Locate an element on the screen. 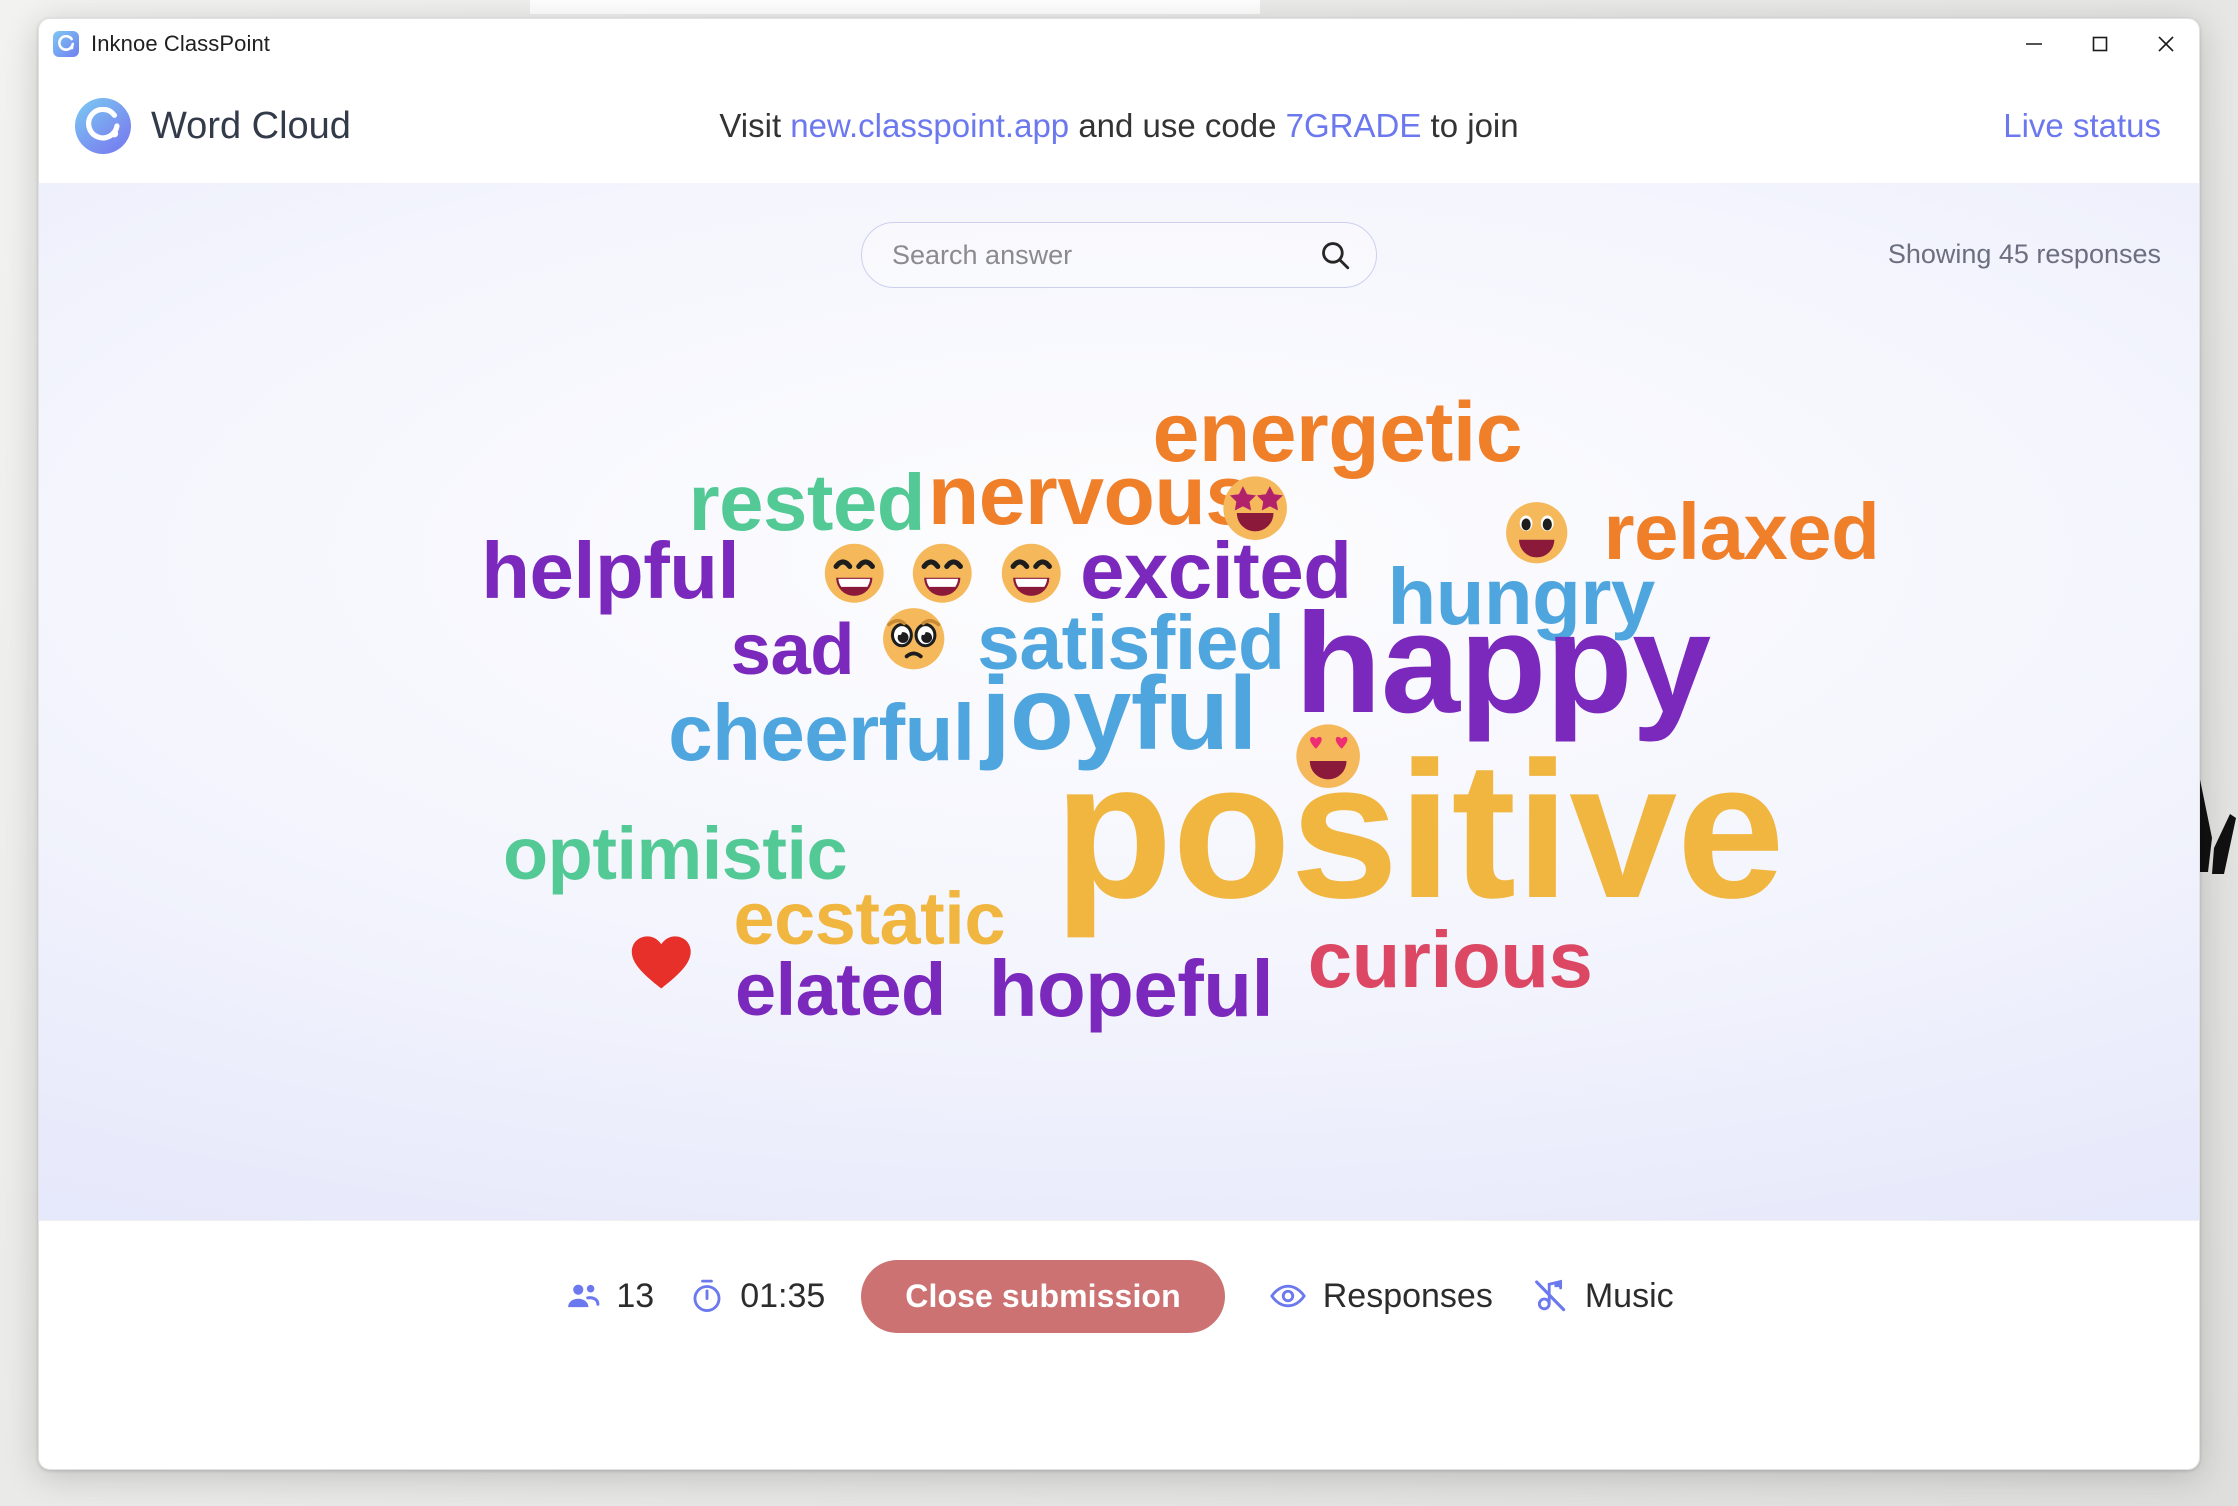 The width and height of the screenshot is (2238, 1506). participants-stat: 13 is located at coordinates (609, 1296).